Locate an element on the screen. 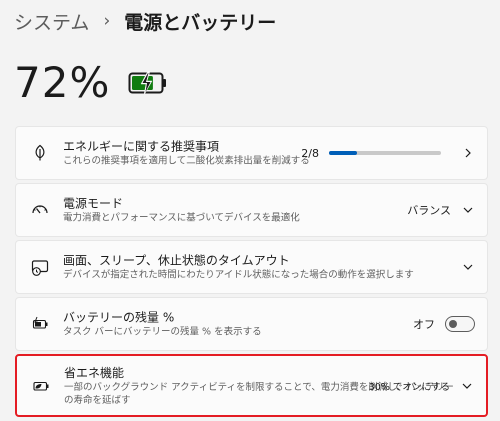  energy-saver-dropdown: 30% でオンにする is located at coordinates (421, 386).